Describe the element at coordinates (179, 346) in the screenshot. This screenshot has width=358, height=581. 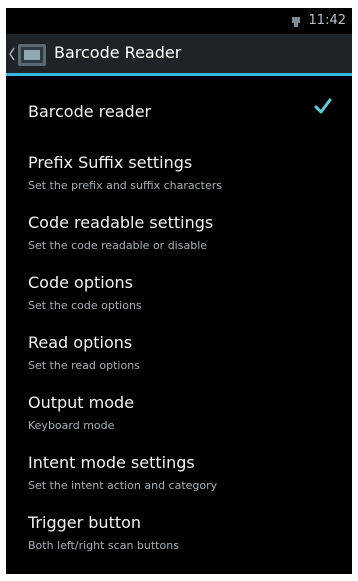
I see `setting-read-options: Read options Set the read options` at that location.